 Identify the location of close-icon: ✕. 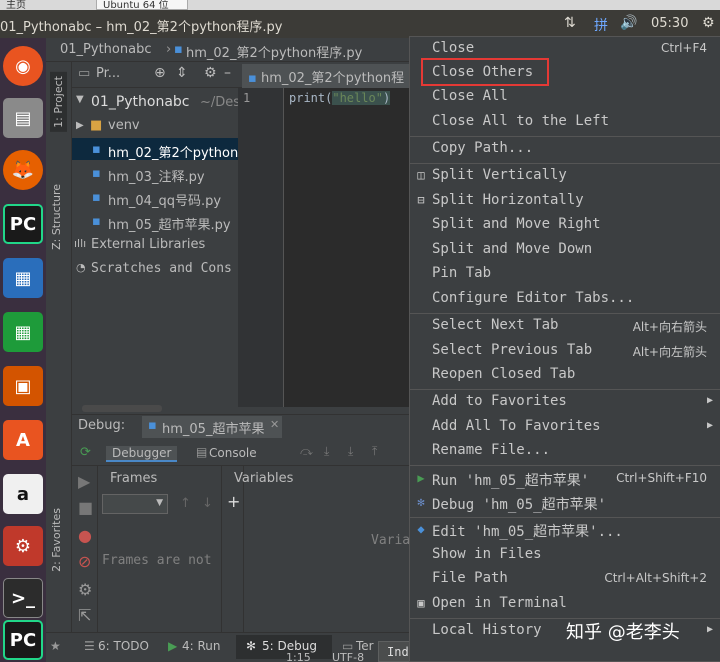
(274, 424).